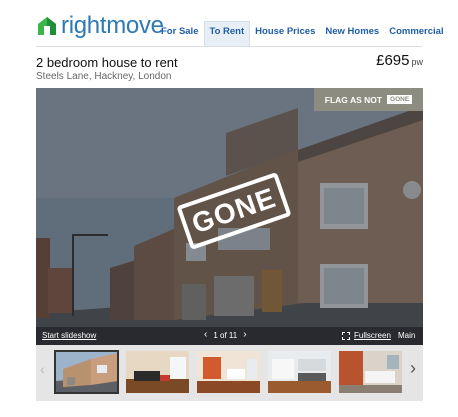  Describe the element at coordinates (227, 34) in the screenshot. I see `nav-to-rent: To Rent` at that location.